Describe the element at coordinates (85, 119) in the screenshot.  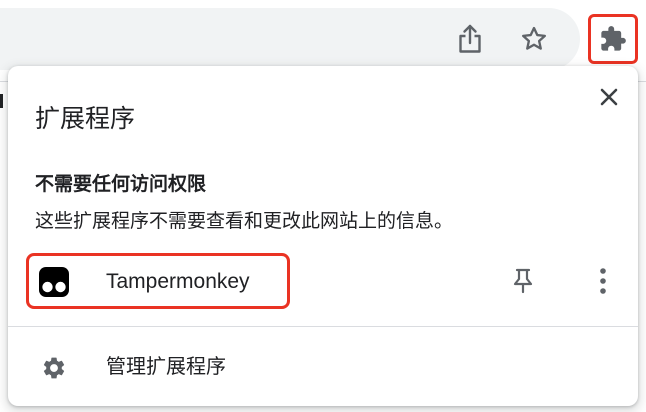
I see `panel-title: 扩展程序` at that location.